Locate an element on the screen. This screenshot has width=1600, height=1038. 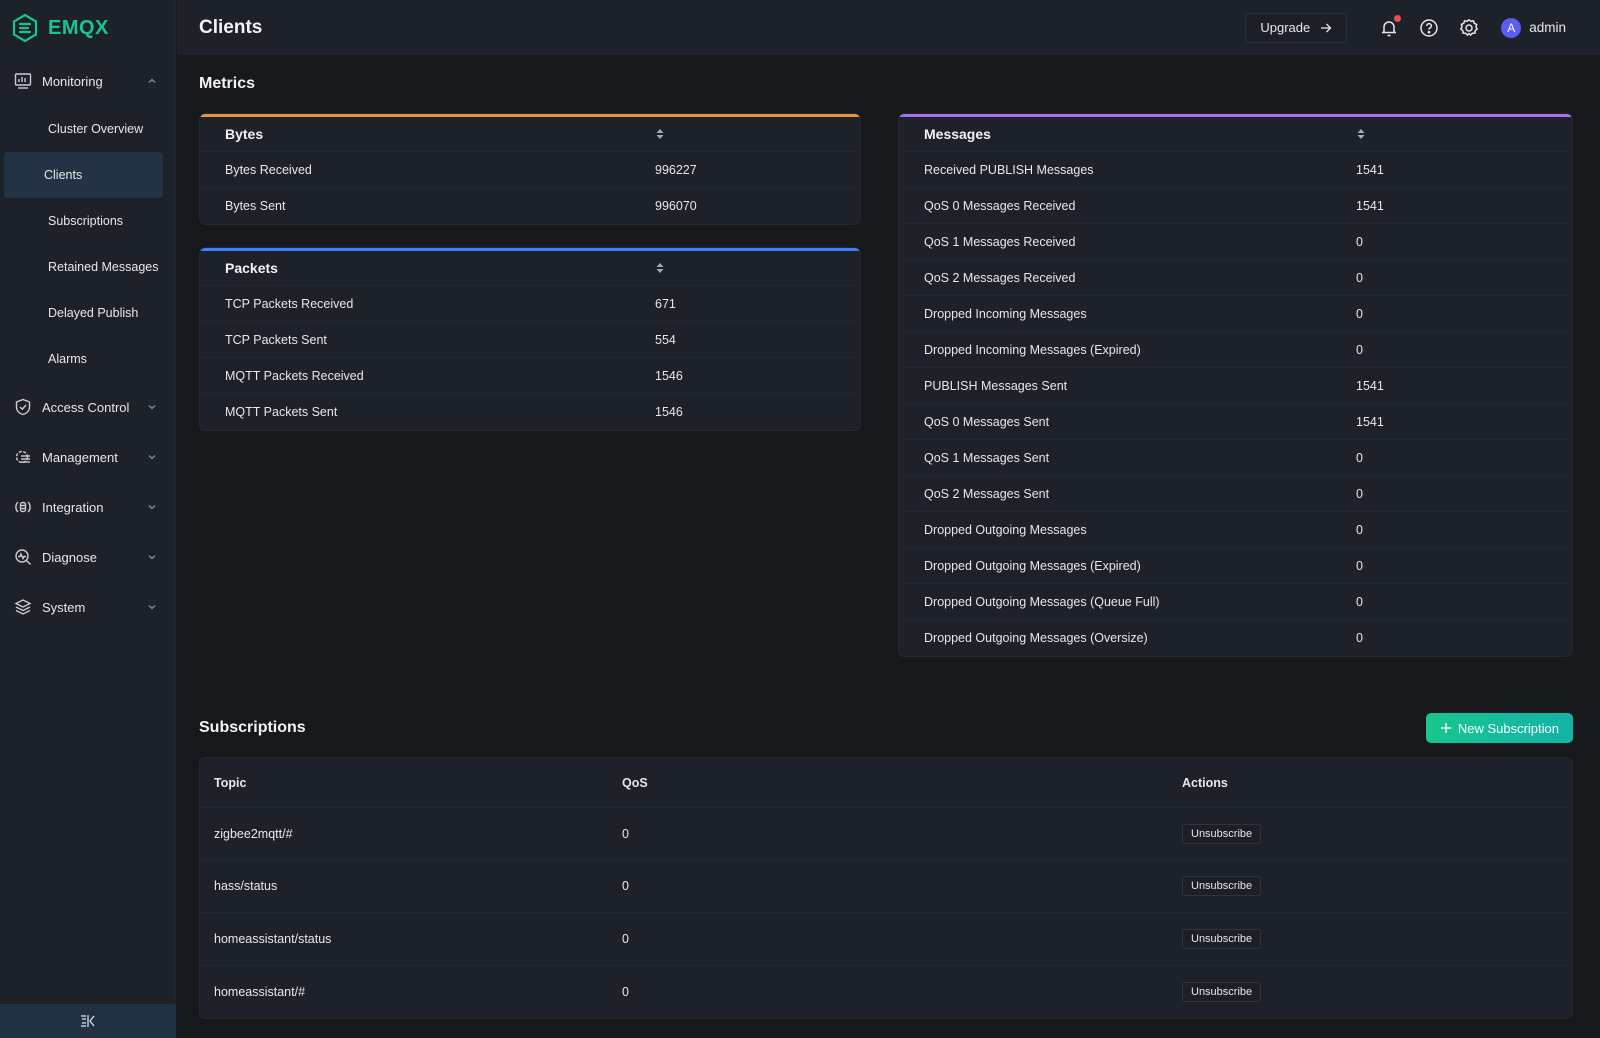
logo: EMQX is located at coordinates (87, 28).